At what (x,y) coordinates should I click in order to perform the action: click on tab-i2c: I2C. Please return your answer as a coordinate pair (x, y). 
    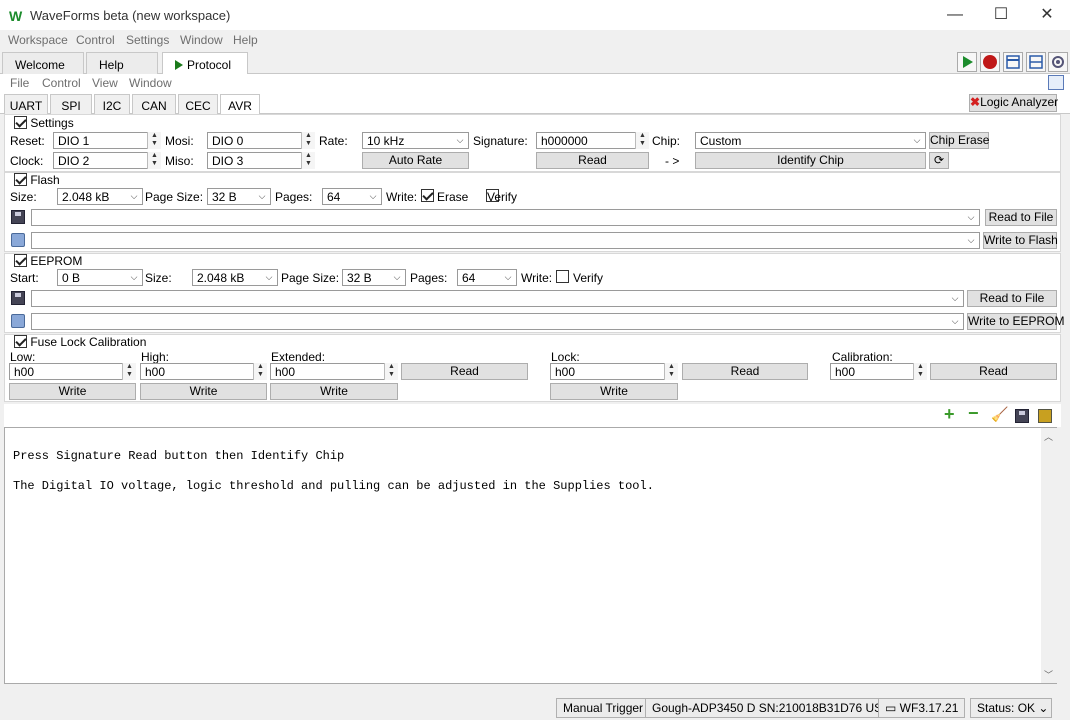
    Looking at the image, I should click on (112, 104).